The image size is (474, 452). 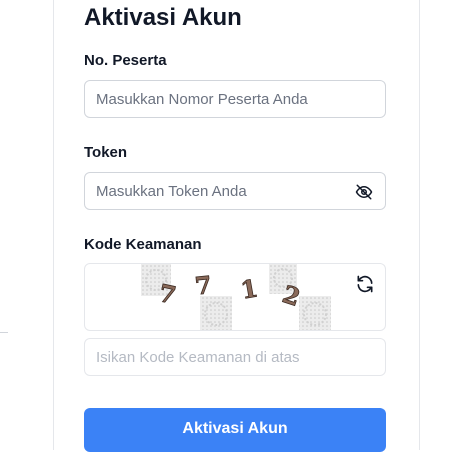 I want to click on captcha-label: Kode Keamanan, so click(x=143, y=244).